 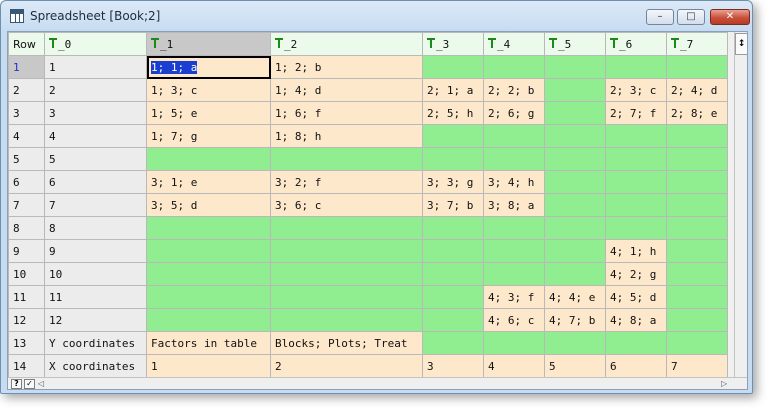 What do you see at coordinates (26, 274) in the screenshot?
I see `row-number: 10` at bounding box center [26, 274].